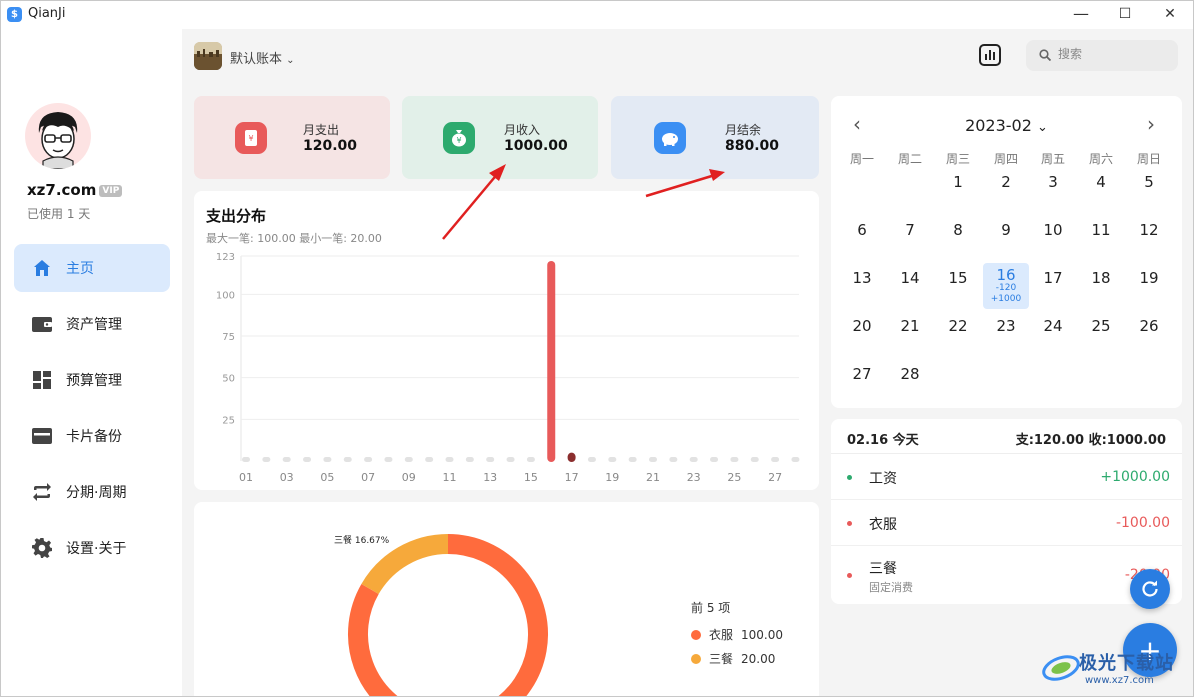 The width and height of the screenshot is (1194, 697). I want to click on calendar-day: 10, so click(1053, 238).